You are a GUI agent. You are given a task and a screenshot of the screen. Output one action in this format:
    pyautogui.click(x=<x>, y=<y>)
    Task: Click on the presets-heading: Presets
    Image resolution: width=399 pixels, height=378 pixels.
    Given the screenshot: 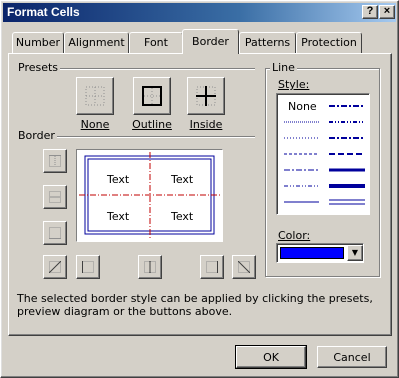 What is the action you would take?
    pyautogui.click(x=38, y=67)
    